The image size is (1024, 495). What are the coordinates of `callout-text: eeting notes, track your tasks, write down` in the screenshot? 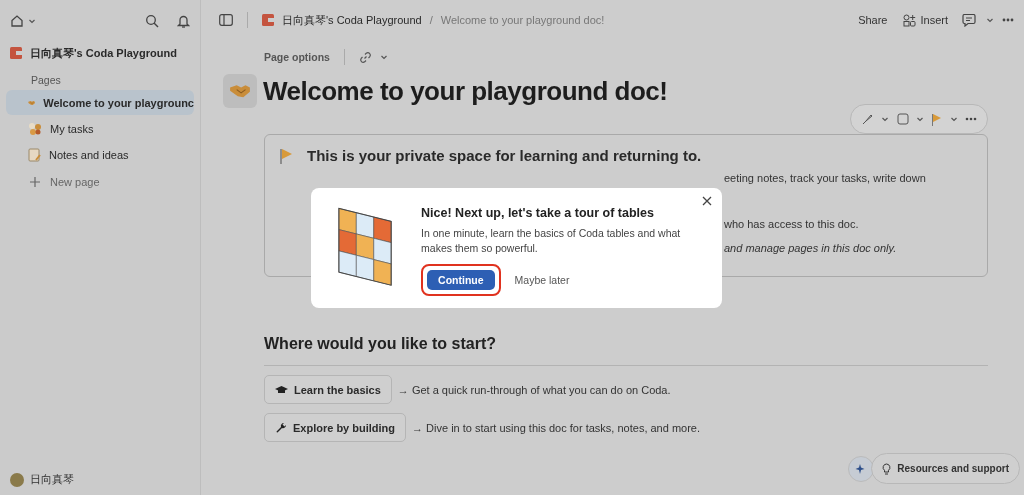 It's located at (825, 178).